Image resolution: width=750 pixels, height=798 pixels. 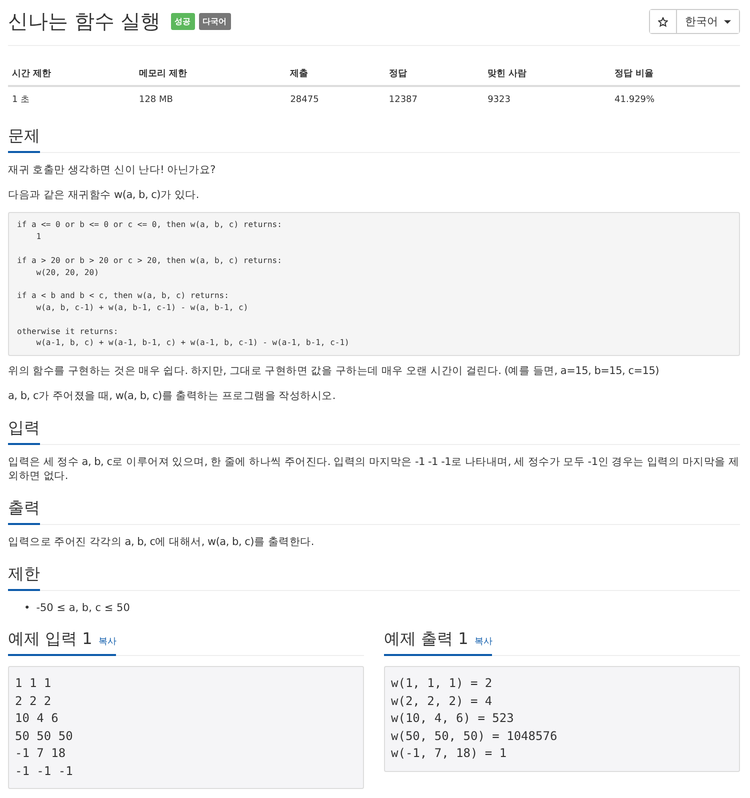 What do you see at coordinates (182, 21) in the screenshot?
I see `status-badge: 성공` at bounding box center [182, 21].